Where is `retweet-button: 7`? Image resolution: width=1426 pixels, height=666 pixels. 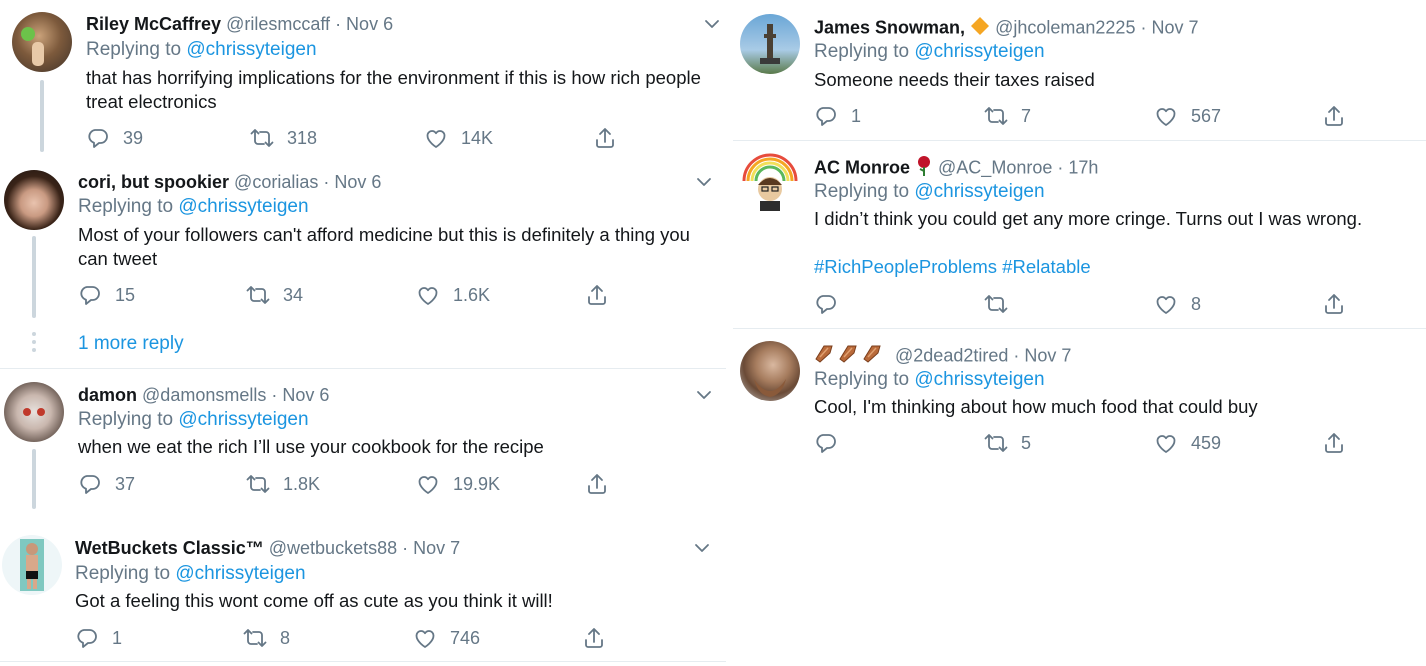
retweet-button: 7 is located at coordinates (1007, 116).